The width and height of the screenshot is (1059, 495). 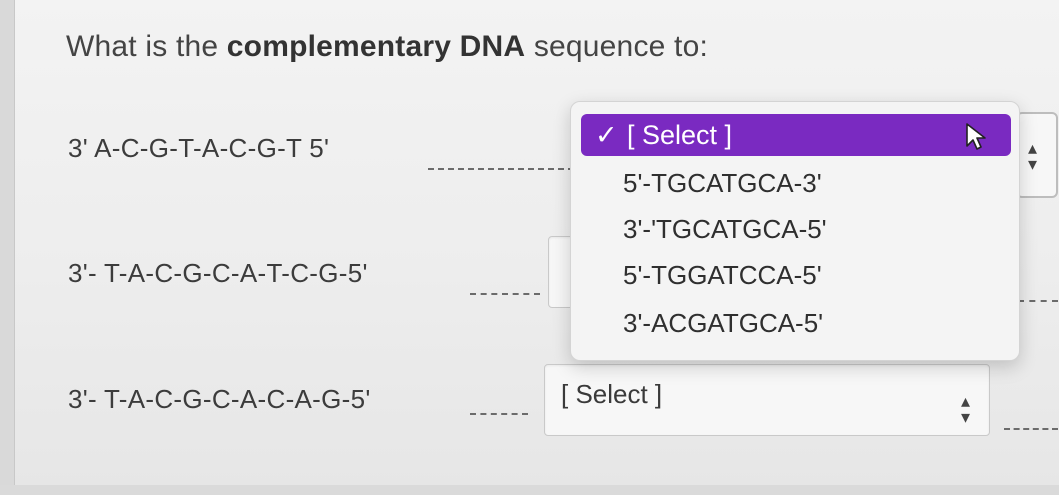 I want to click on checkmark-icon: ✓, so click(x=606, y=135).